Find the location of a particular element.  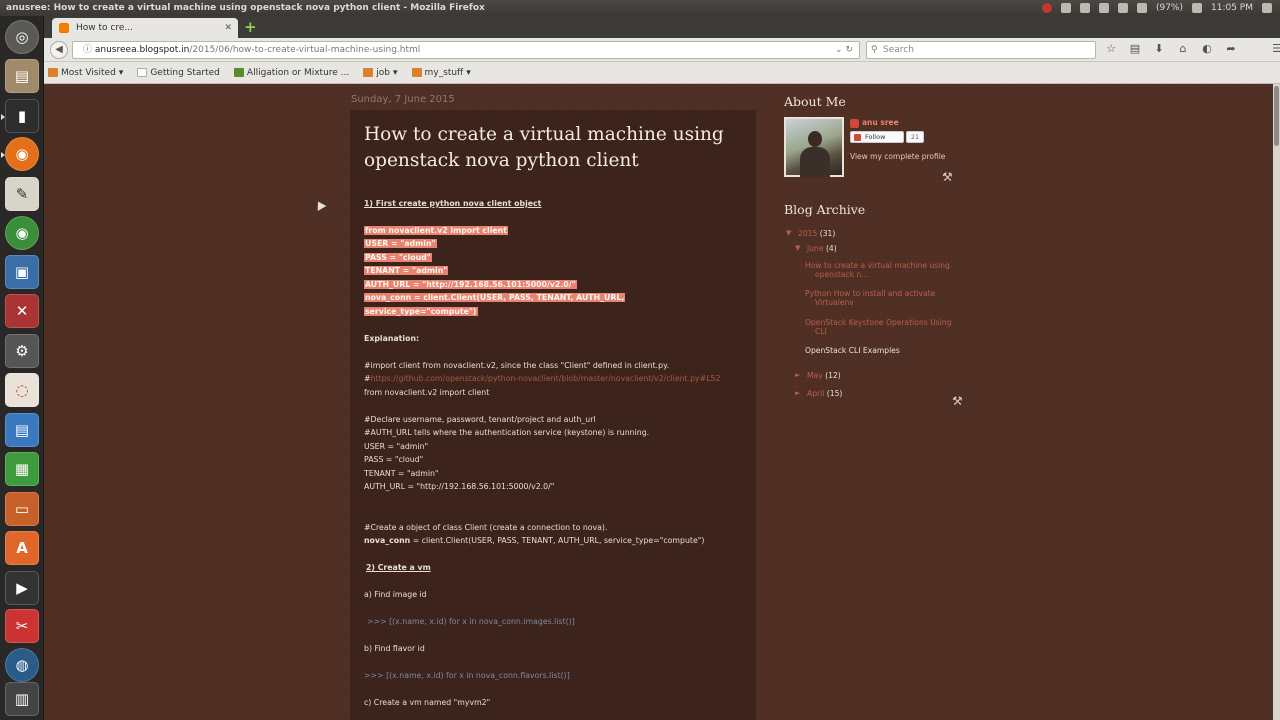

scrollbar-thumb is located at coordinates (1276, 116).